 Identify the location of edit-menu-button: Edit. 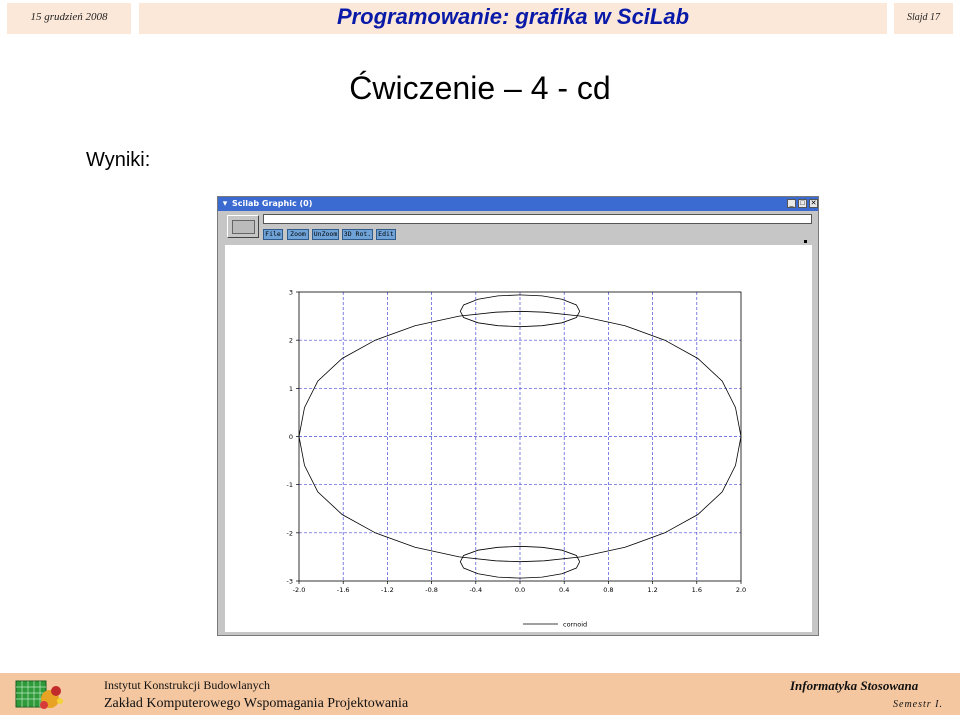
(386, 234).